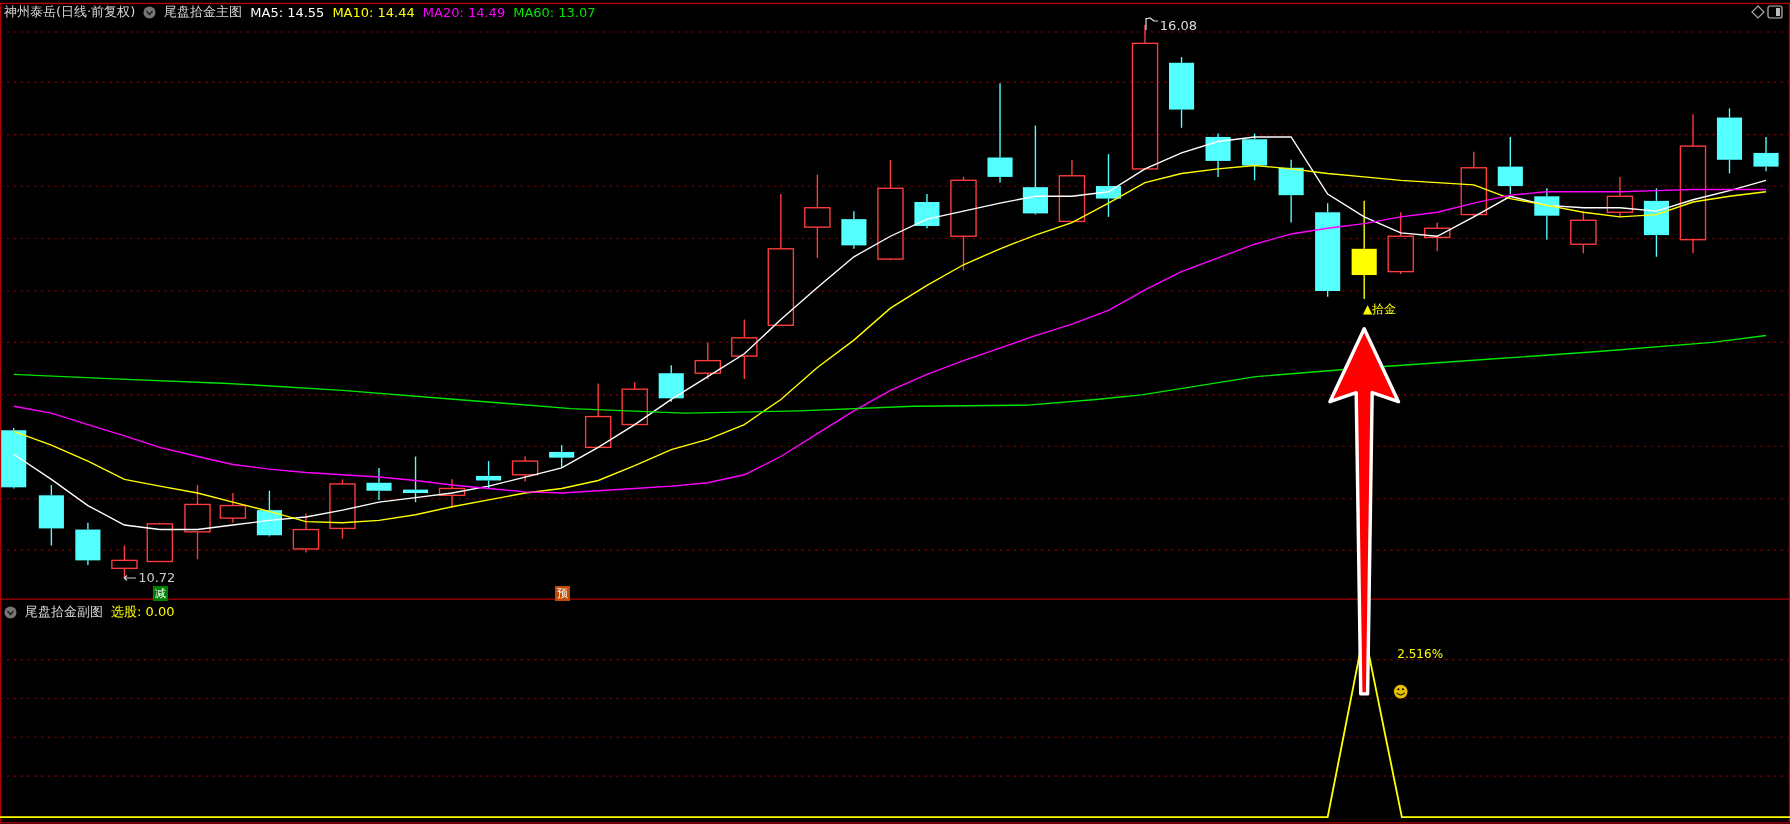 The image size is (1790, 824). I want to click on indicator-readout: 选股: 0.00, so click(143, 612).